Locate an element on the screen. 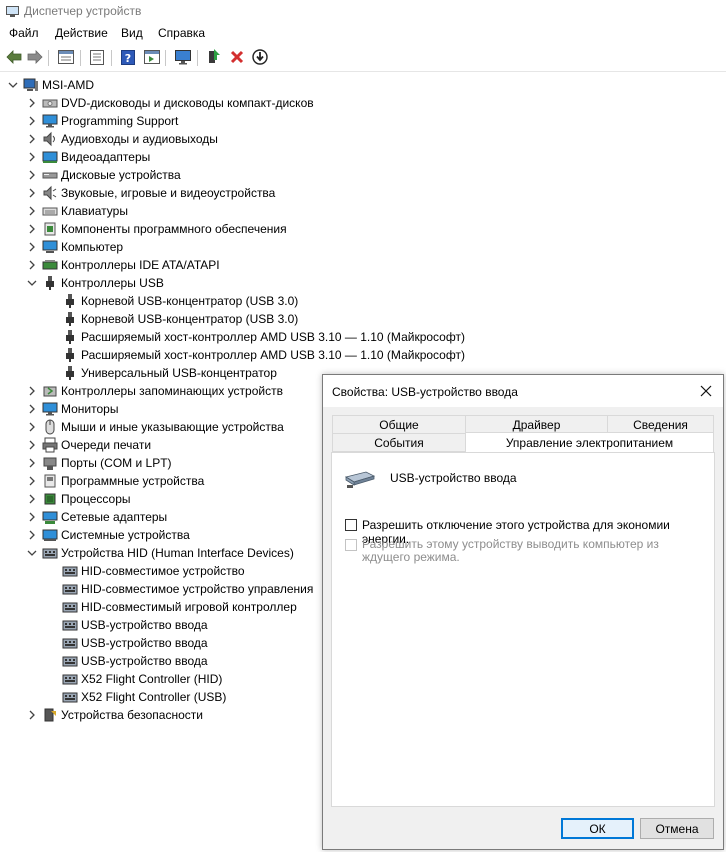  tree-item: Порты (COM и LPT) is located at coordinates (99, 463).